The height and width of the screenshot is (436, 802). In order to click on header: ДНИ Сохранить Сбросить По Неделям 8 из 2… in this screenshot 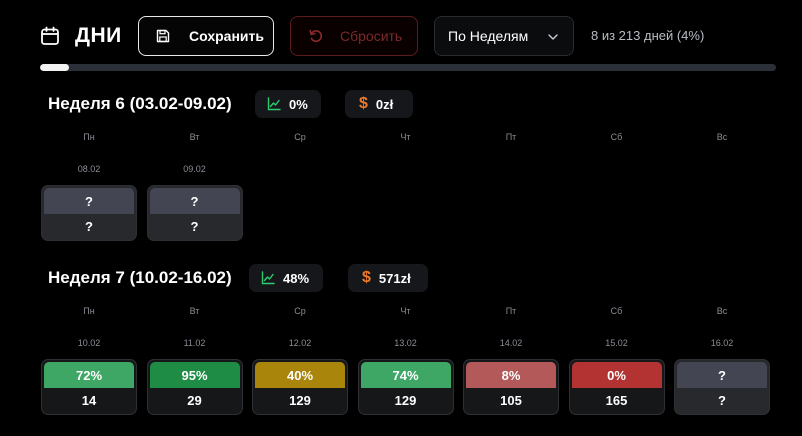, I will do `click(401, 32)`.